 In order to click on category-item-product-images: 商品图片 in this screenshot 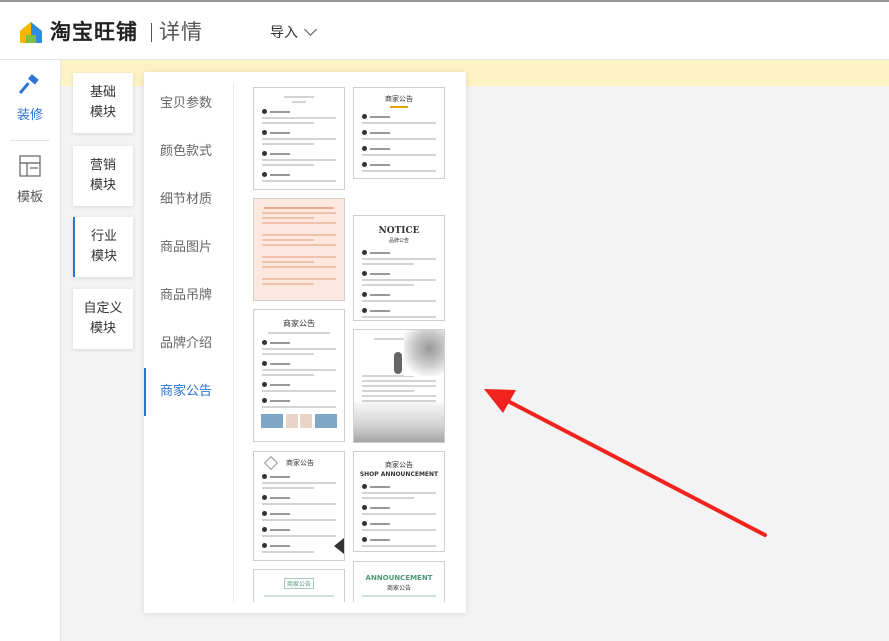, I will do `click(188, 248)`.